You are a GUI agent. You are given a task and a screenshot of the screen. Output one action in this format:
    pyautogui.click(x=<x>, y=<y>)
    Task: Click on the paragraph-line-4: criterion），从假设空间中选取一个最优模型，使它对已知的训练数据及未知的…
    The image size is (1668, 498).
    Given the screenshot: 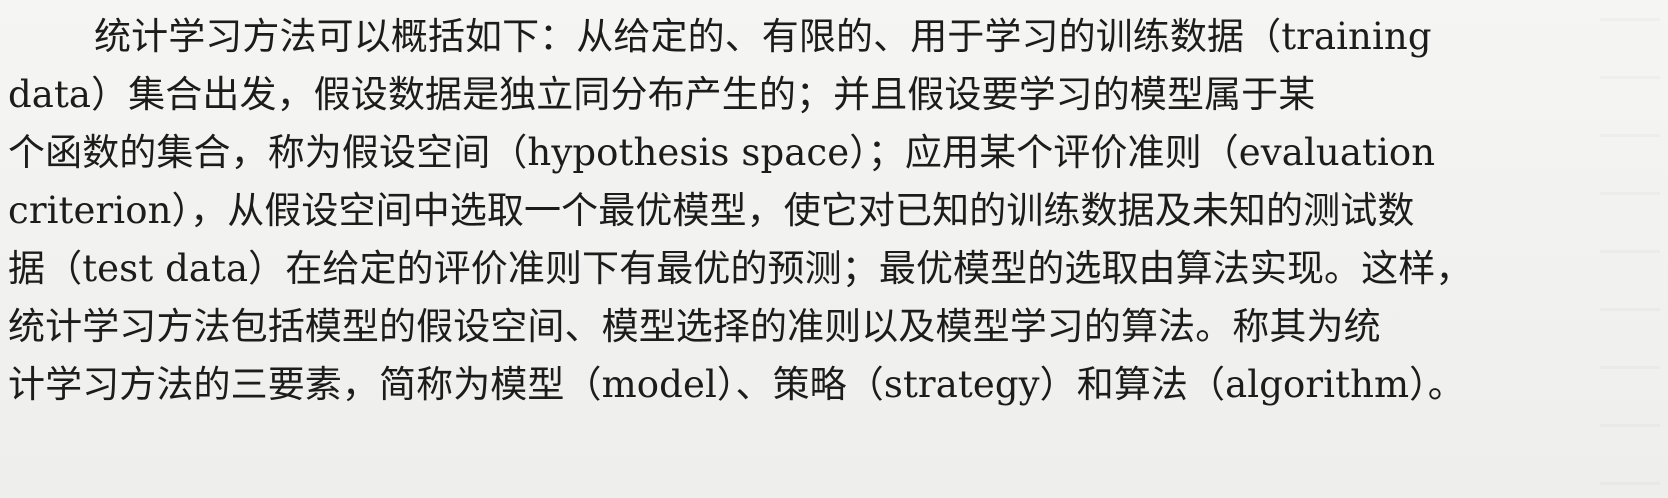 What is the action you would take?
    pyautogui.click(x=711, y=210)
    